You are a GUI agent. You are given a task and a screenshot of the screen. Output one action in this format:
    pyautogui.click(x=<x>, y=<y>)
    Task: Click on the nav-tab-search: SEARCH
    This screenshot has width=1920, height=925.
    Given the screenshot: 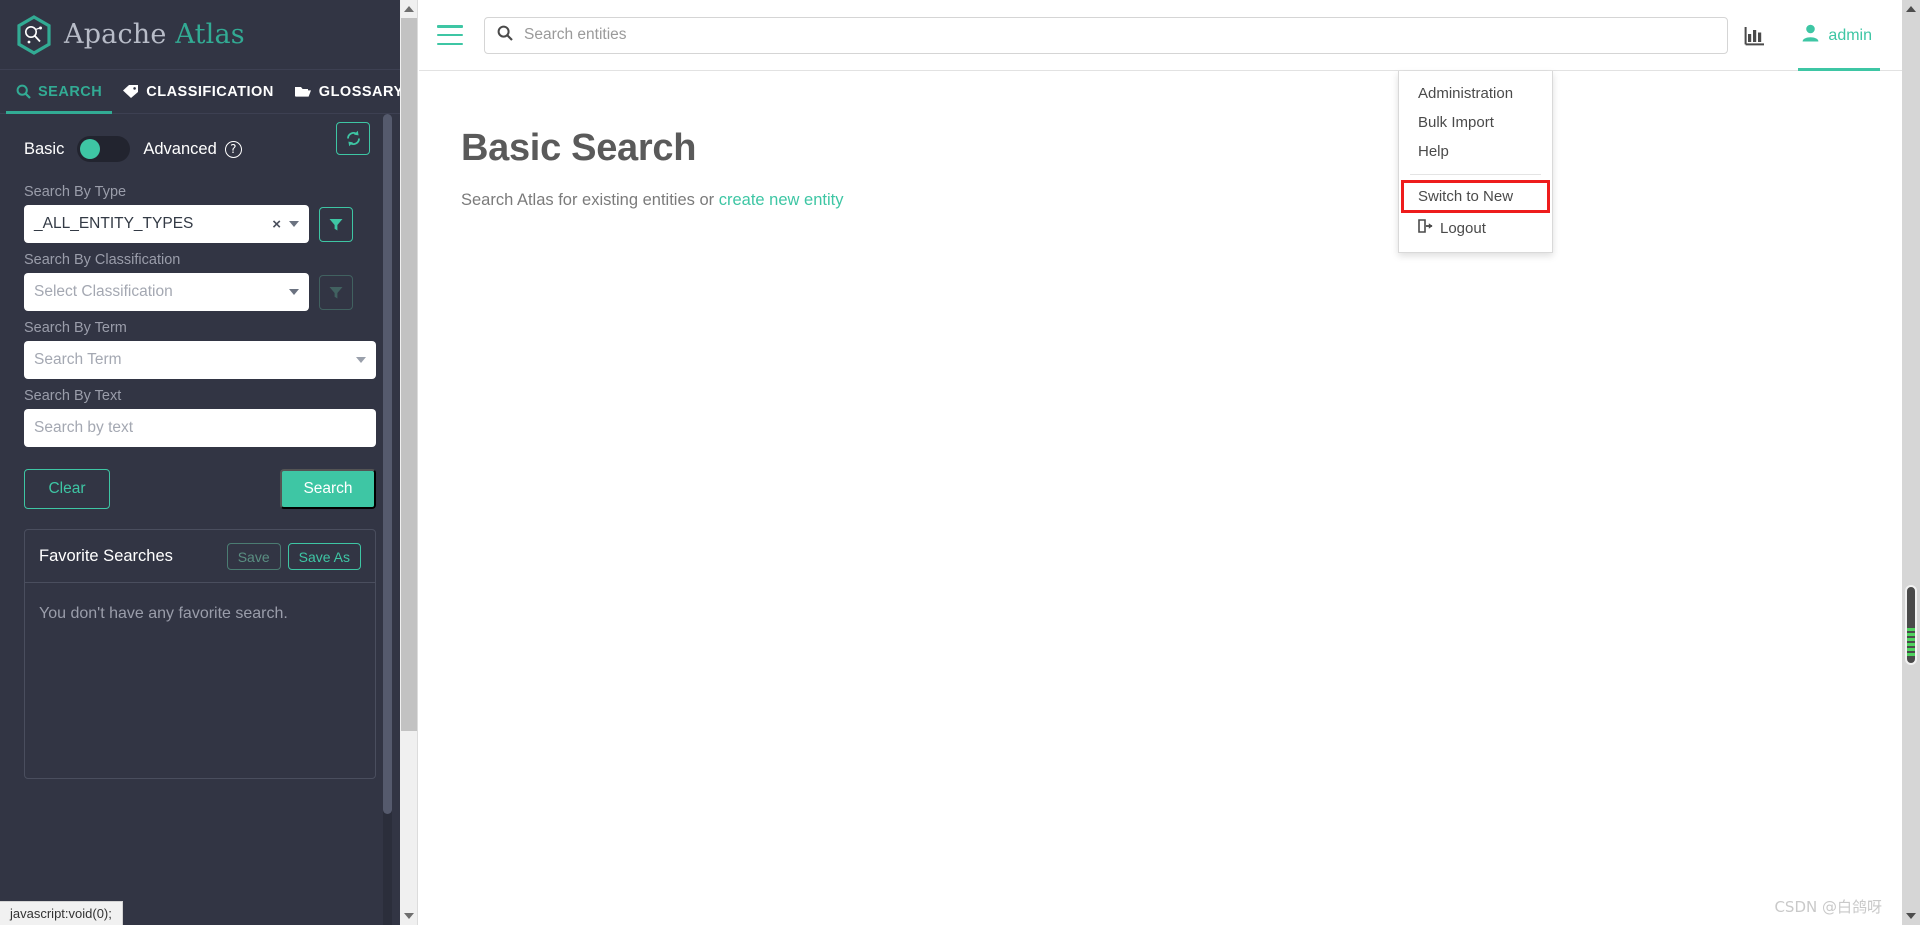 What is the action you would take?
    pyautogui.click(x=59, y=92)
    